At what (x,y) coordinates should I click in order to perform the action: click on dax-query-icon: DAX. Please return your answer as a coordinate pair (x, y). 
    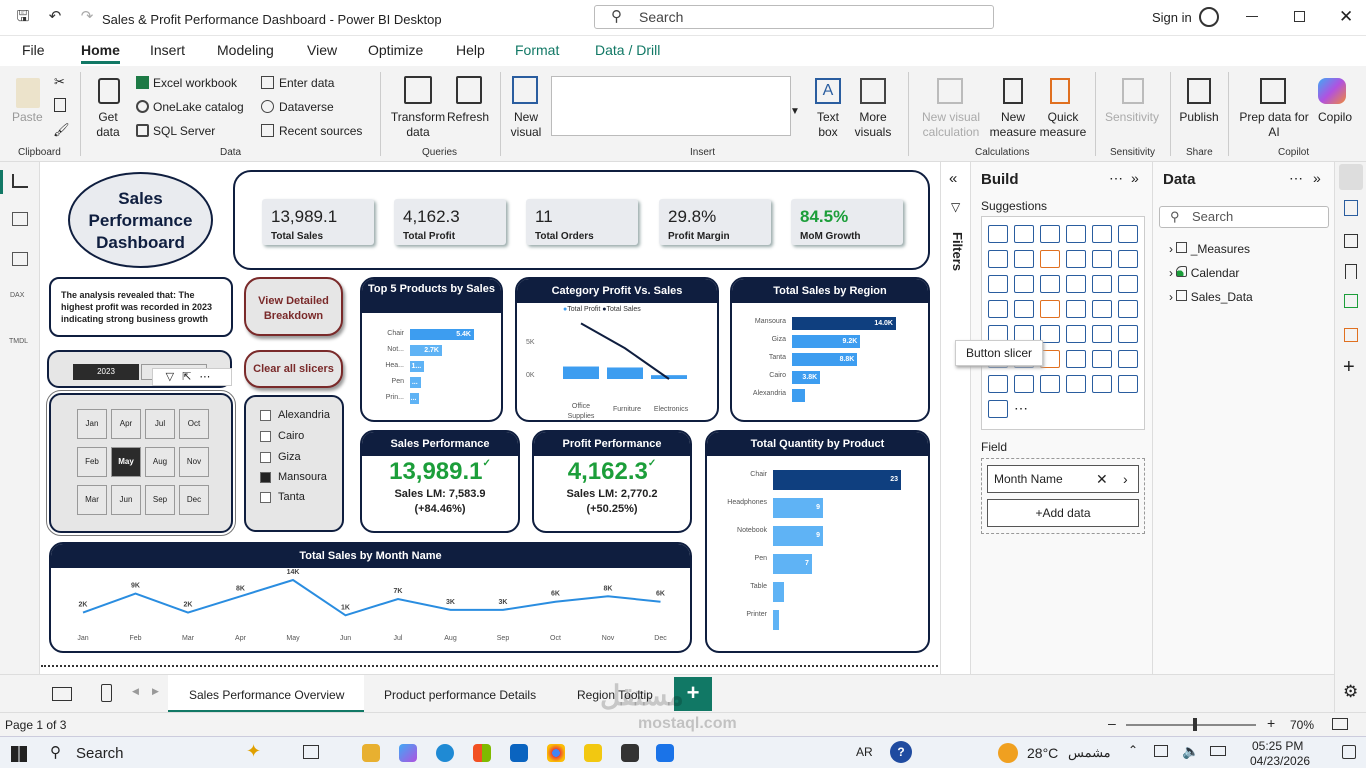
    Looking at the image, I should click on (17, 295).